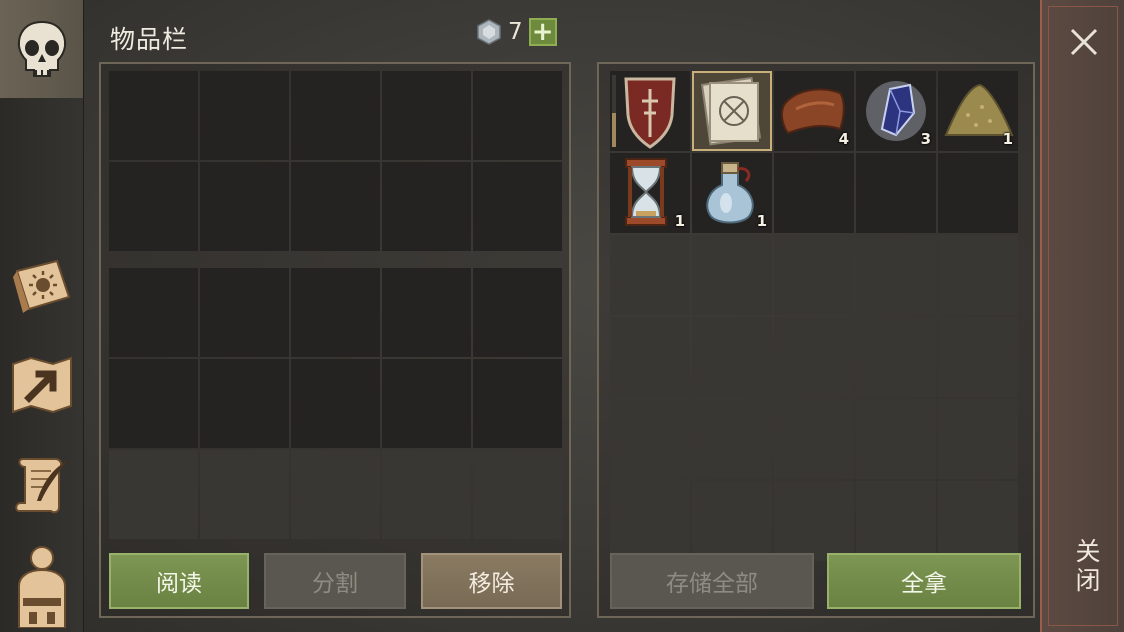  Describe the element at coordinates (335, 581) in the screenshot. I see `split-button: 分割` at that location.